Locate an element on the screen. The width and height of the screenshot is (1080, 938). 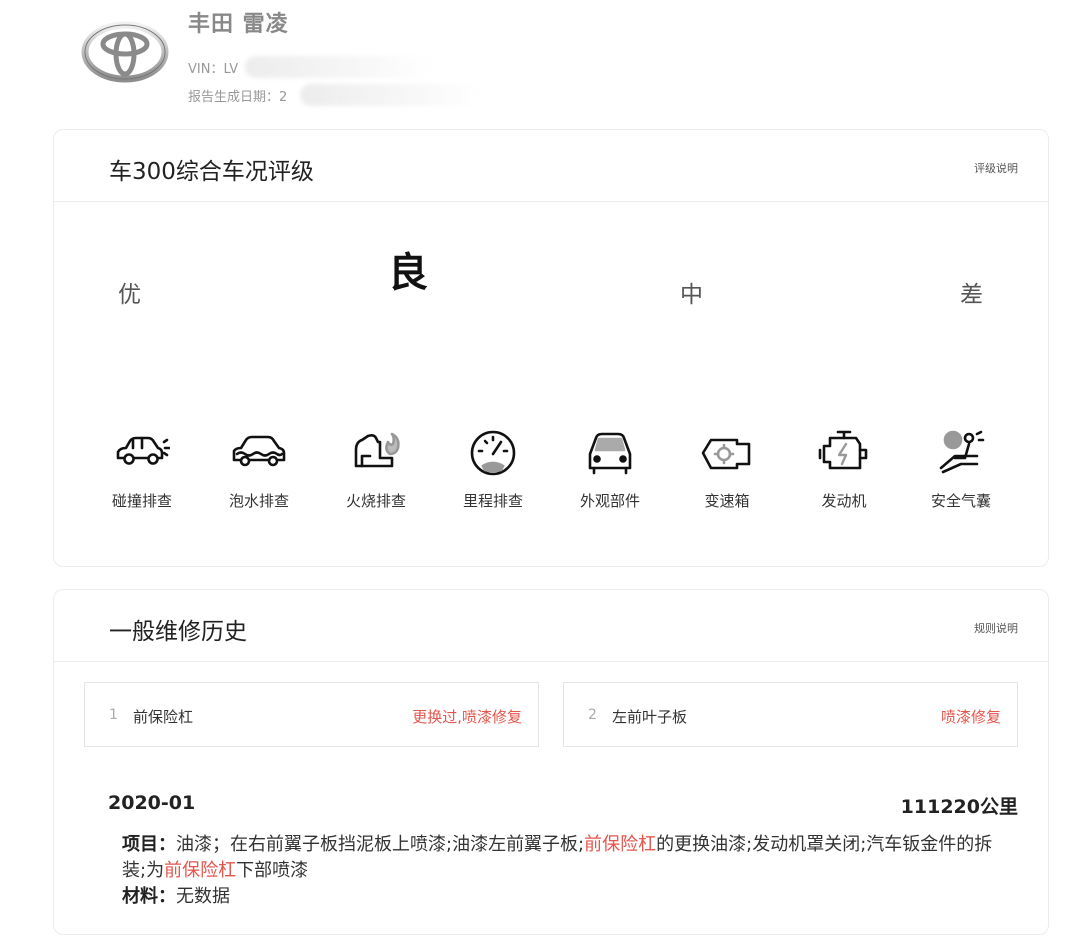
vin-redaction is located at coordinates (340, 67).